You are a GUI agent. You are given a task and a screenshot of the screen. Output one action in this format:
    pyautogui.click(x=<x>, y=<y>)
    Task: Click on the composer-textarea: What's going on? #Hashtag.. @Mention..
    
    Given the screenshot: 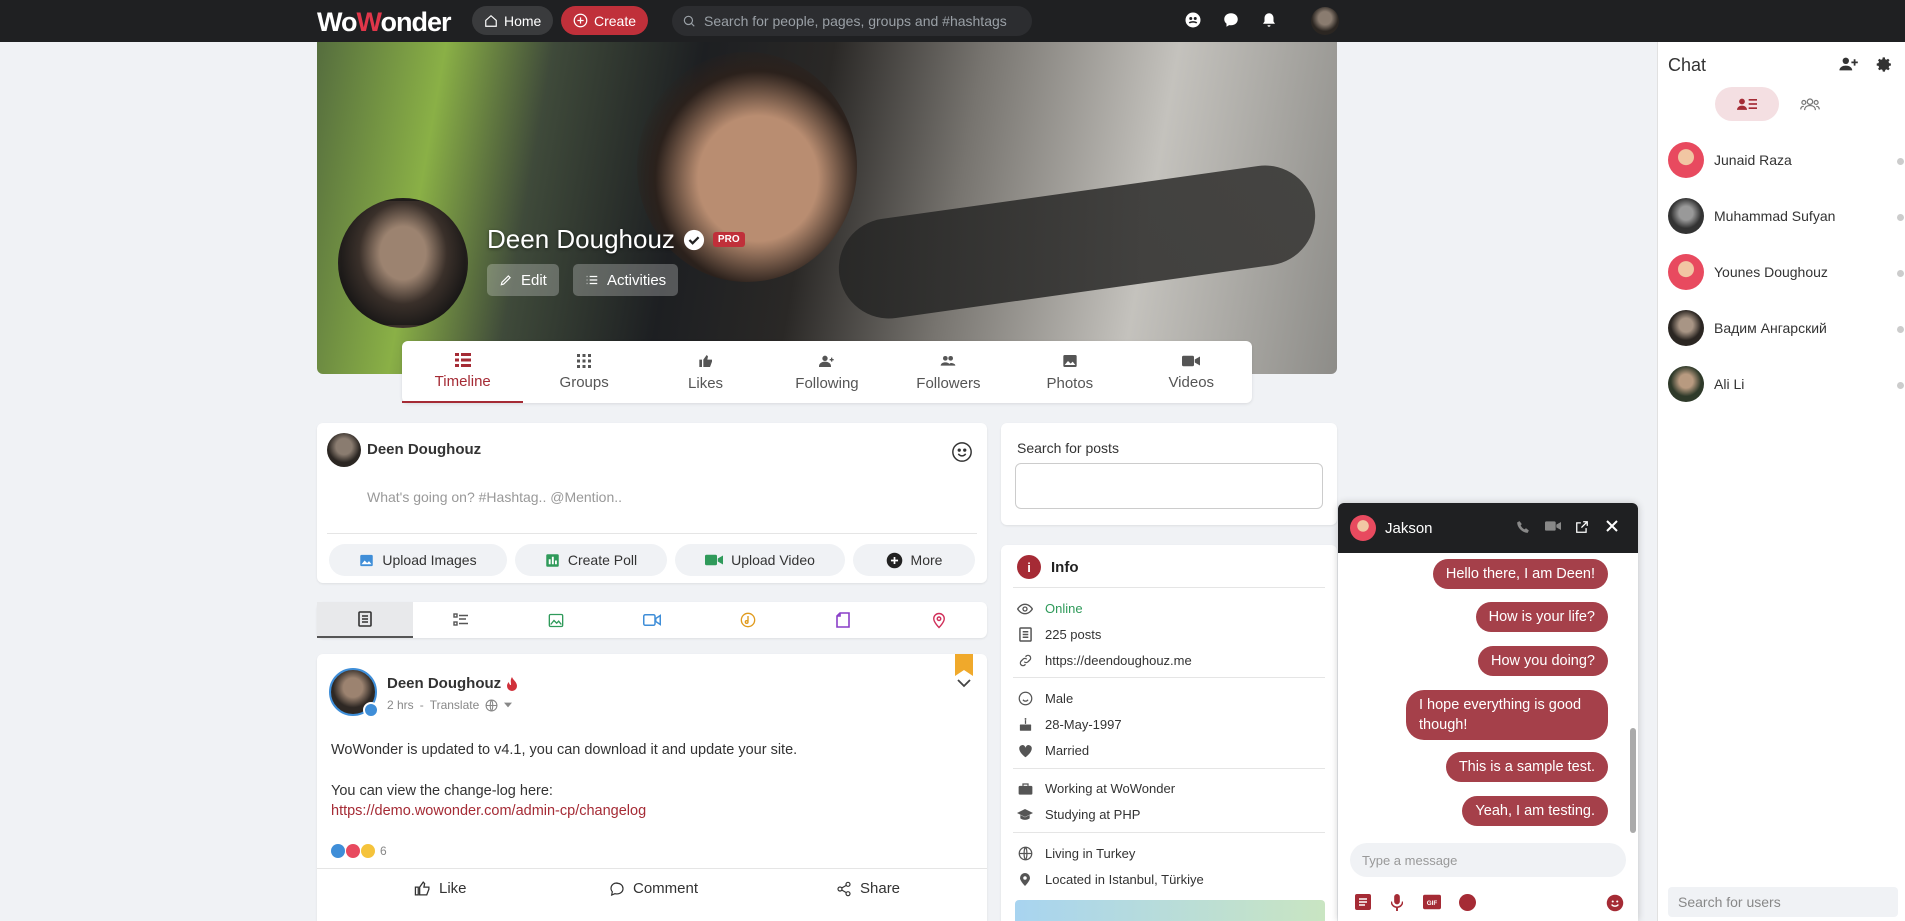 What is the action you would take?
    pyautogui.click(x=494, y=497)
    